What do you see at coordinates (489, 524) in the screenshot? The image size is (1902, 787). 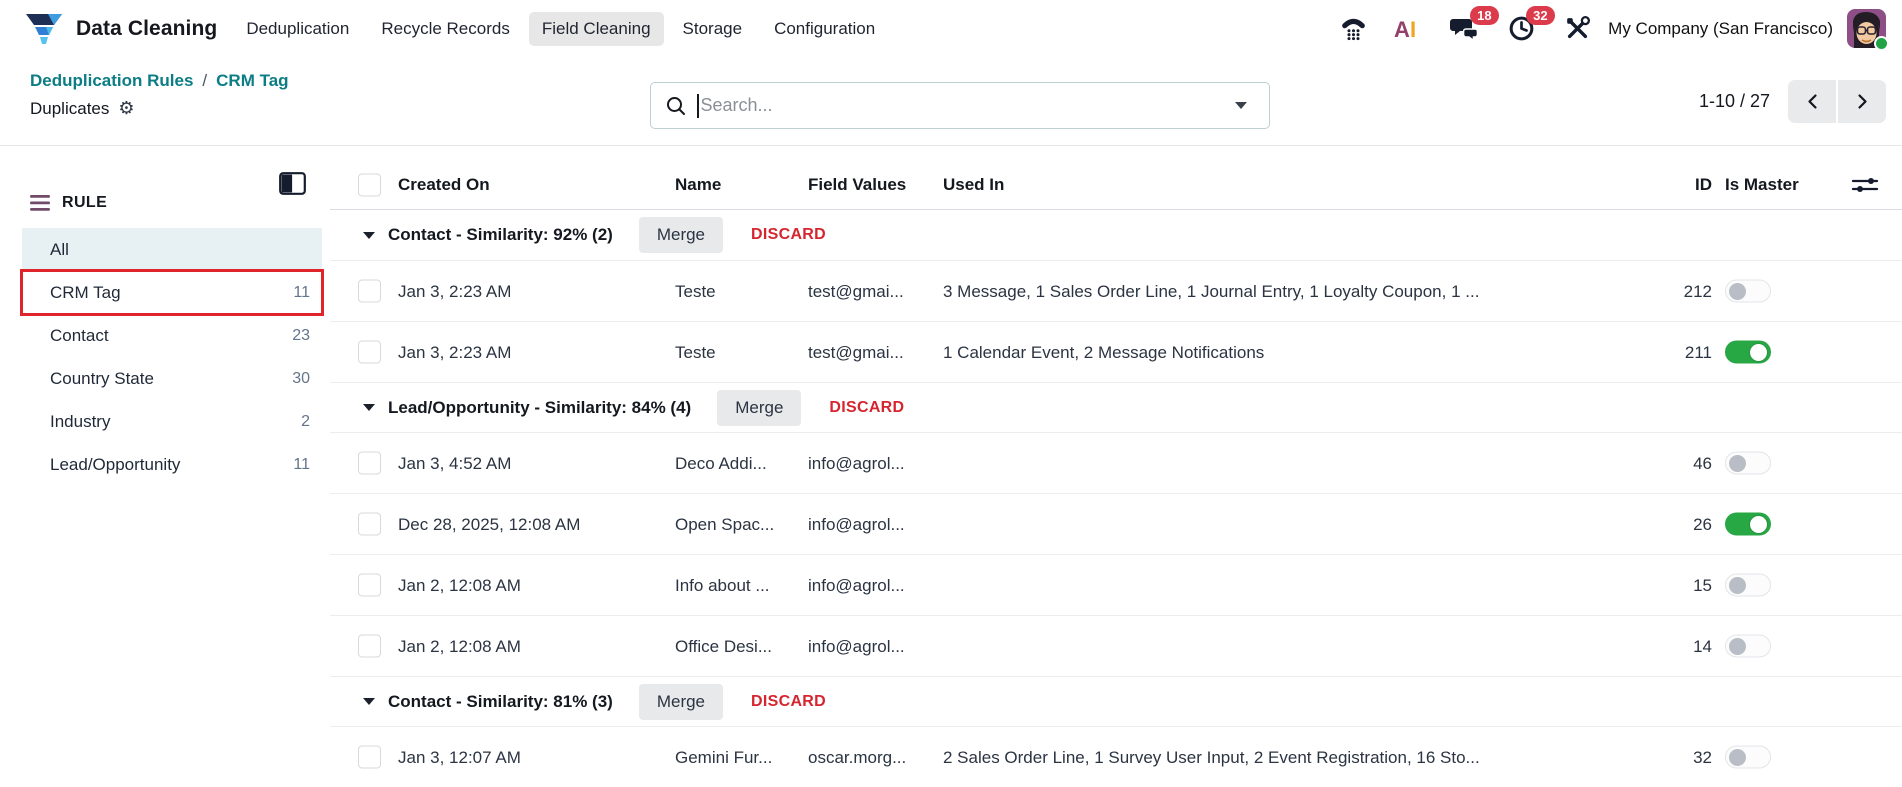 I see `created-on-cell: Dec 28, 2025, 12:08 AM` at bounding box center [489, 524].